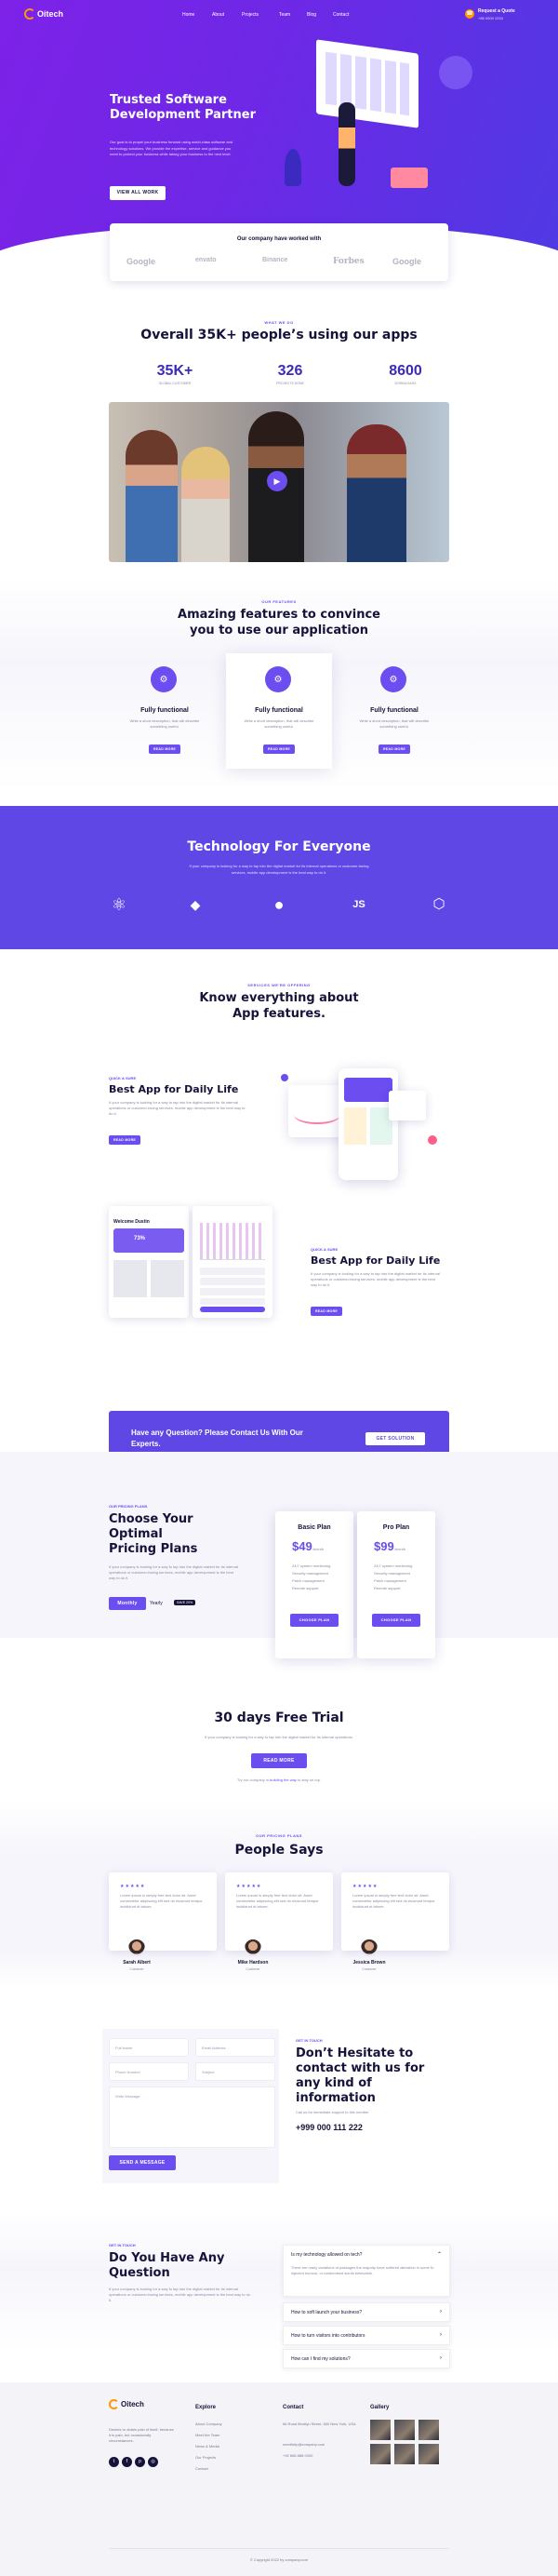 The width and height of the screenshot is (558, 2576). I want to click on plan-feature: Patch management, so click(390, 1580).